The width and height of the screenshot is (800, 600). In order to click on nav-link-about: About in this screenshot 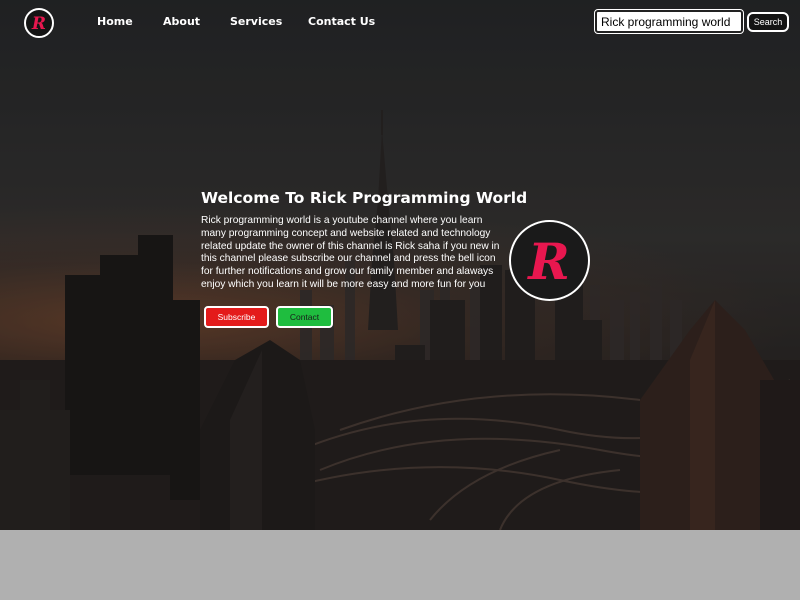, I will do `click(181, 21)`.